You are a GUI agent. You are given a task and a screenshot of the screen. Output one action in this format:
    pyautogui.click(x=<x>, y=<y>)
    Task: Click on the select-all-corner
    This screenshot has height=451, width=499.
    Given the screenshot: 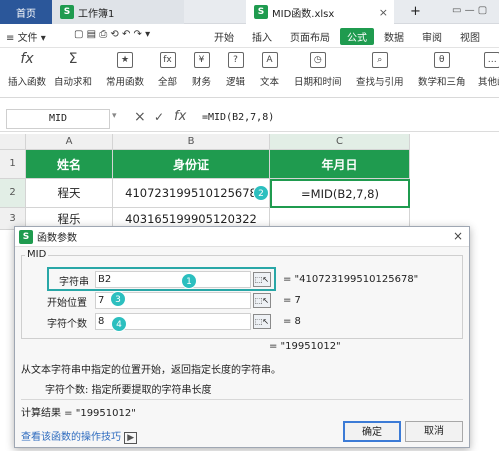 What is the action you would take?
    pyautogui.click(x=13, y=142)
    